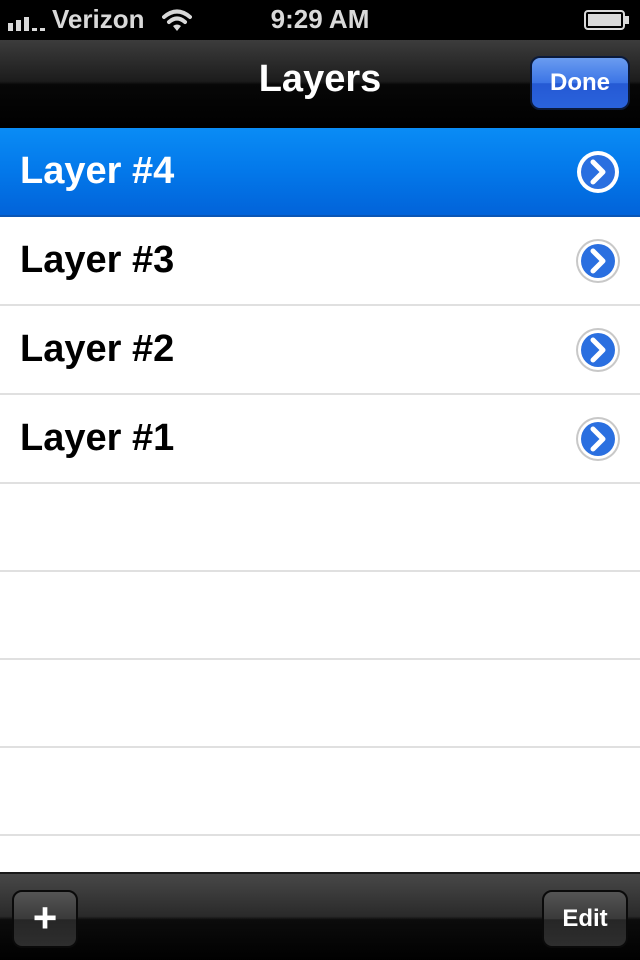  I want to click on bottom-toolbar: + Edit, so click(320, 916).